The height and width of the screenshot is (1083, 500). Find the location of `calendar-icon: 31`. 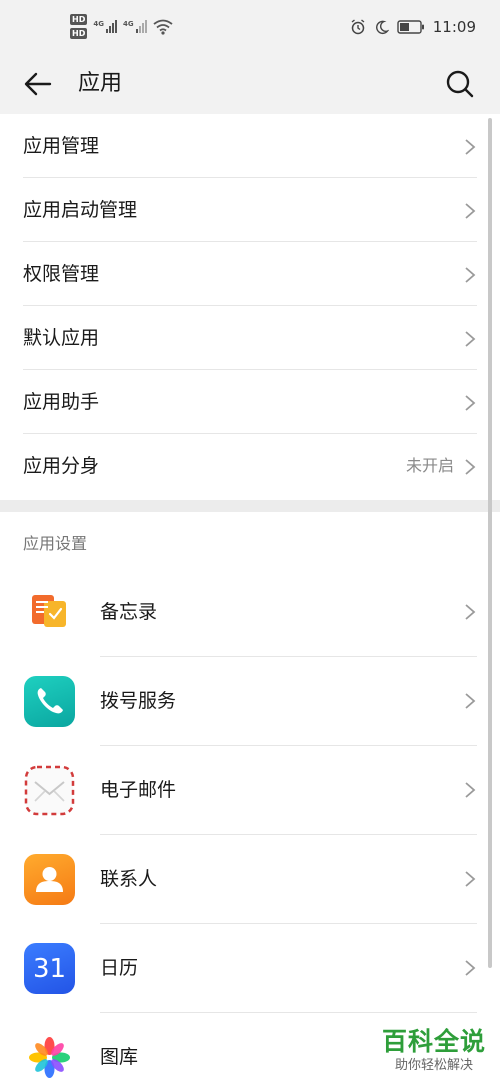

calendar-icon: 31 is located at coordinates (49, 968).